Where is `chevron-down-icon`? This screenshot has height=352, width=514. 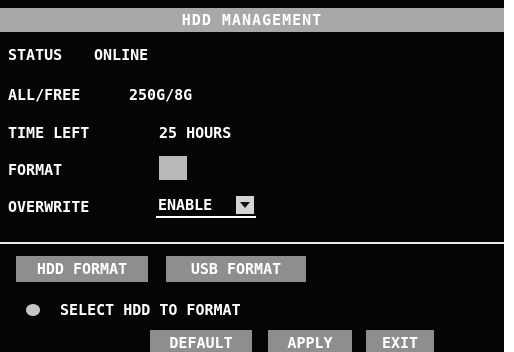
chevron-down-icon is located at coordinates (245, 205).